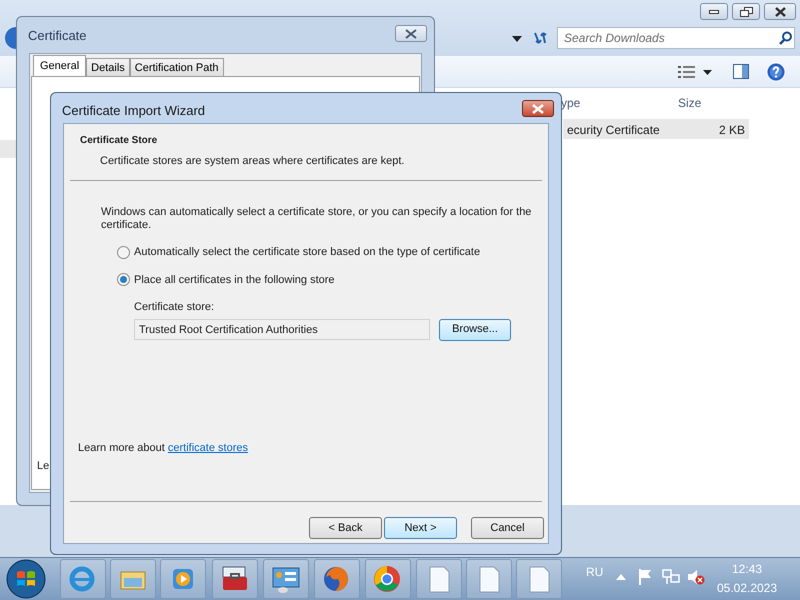 This screenshot has height=600, width=800. I want to click on wizard-button: Cancel, so click(507, 528).